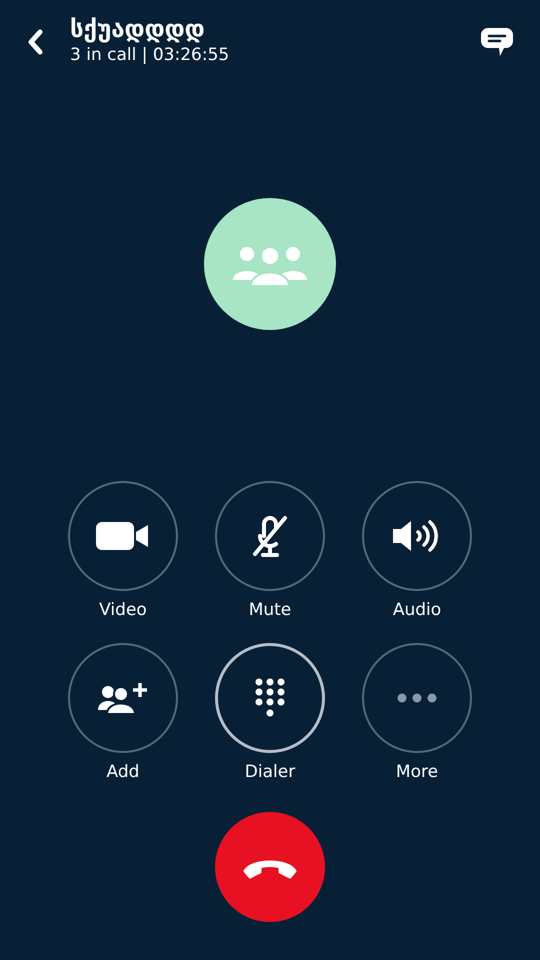 This screenshot has height=960, width=540. I want to click on add-button, so click(123, 698).